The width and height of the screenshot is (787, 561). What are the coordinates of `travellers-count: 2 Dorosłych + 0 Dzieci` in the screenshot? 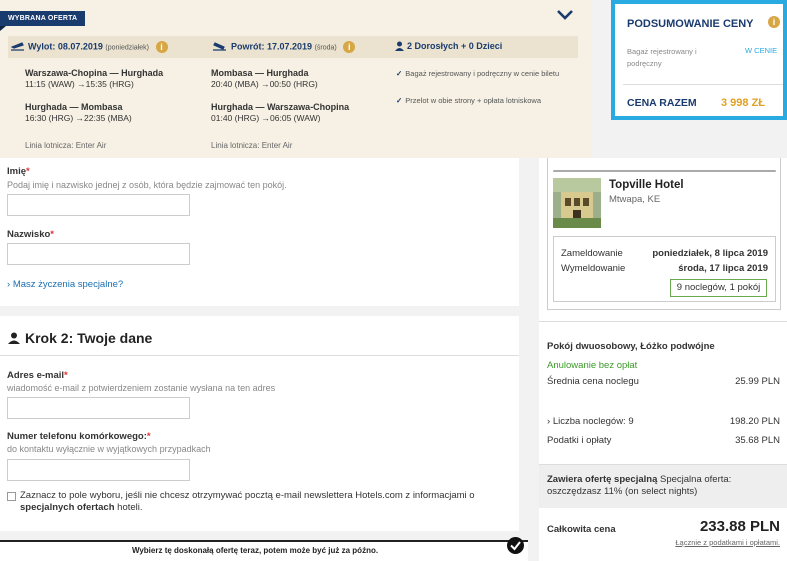 It's located at (455, 46).